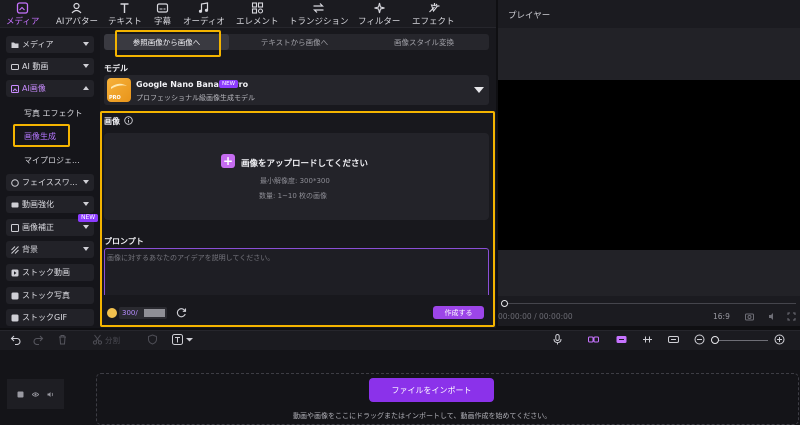 This screenshot has width=800, height=425. What do you see at coordinates (319, 14) in the screenshot?
I see `toolbar-transition: トランジション` at bounding box center [319, 14].